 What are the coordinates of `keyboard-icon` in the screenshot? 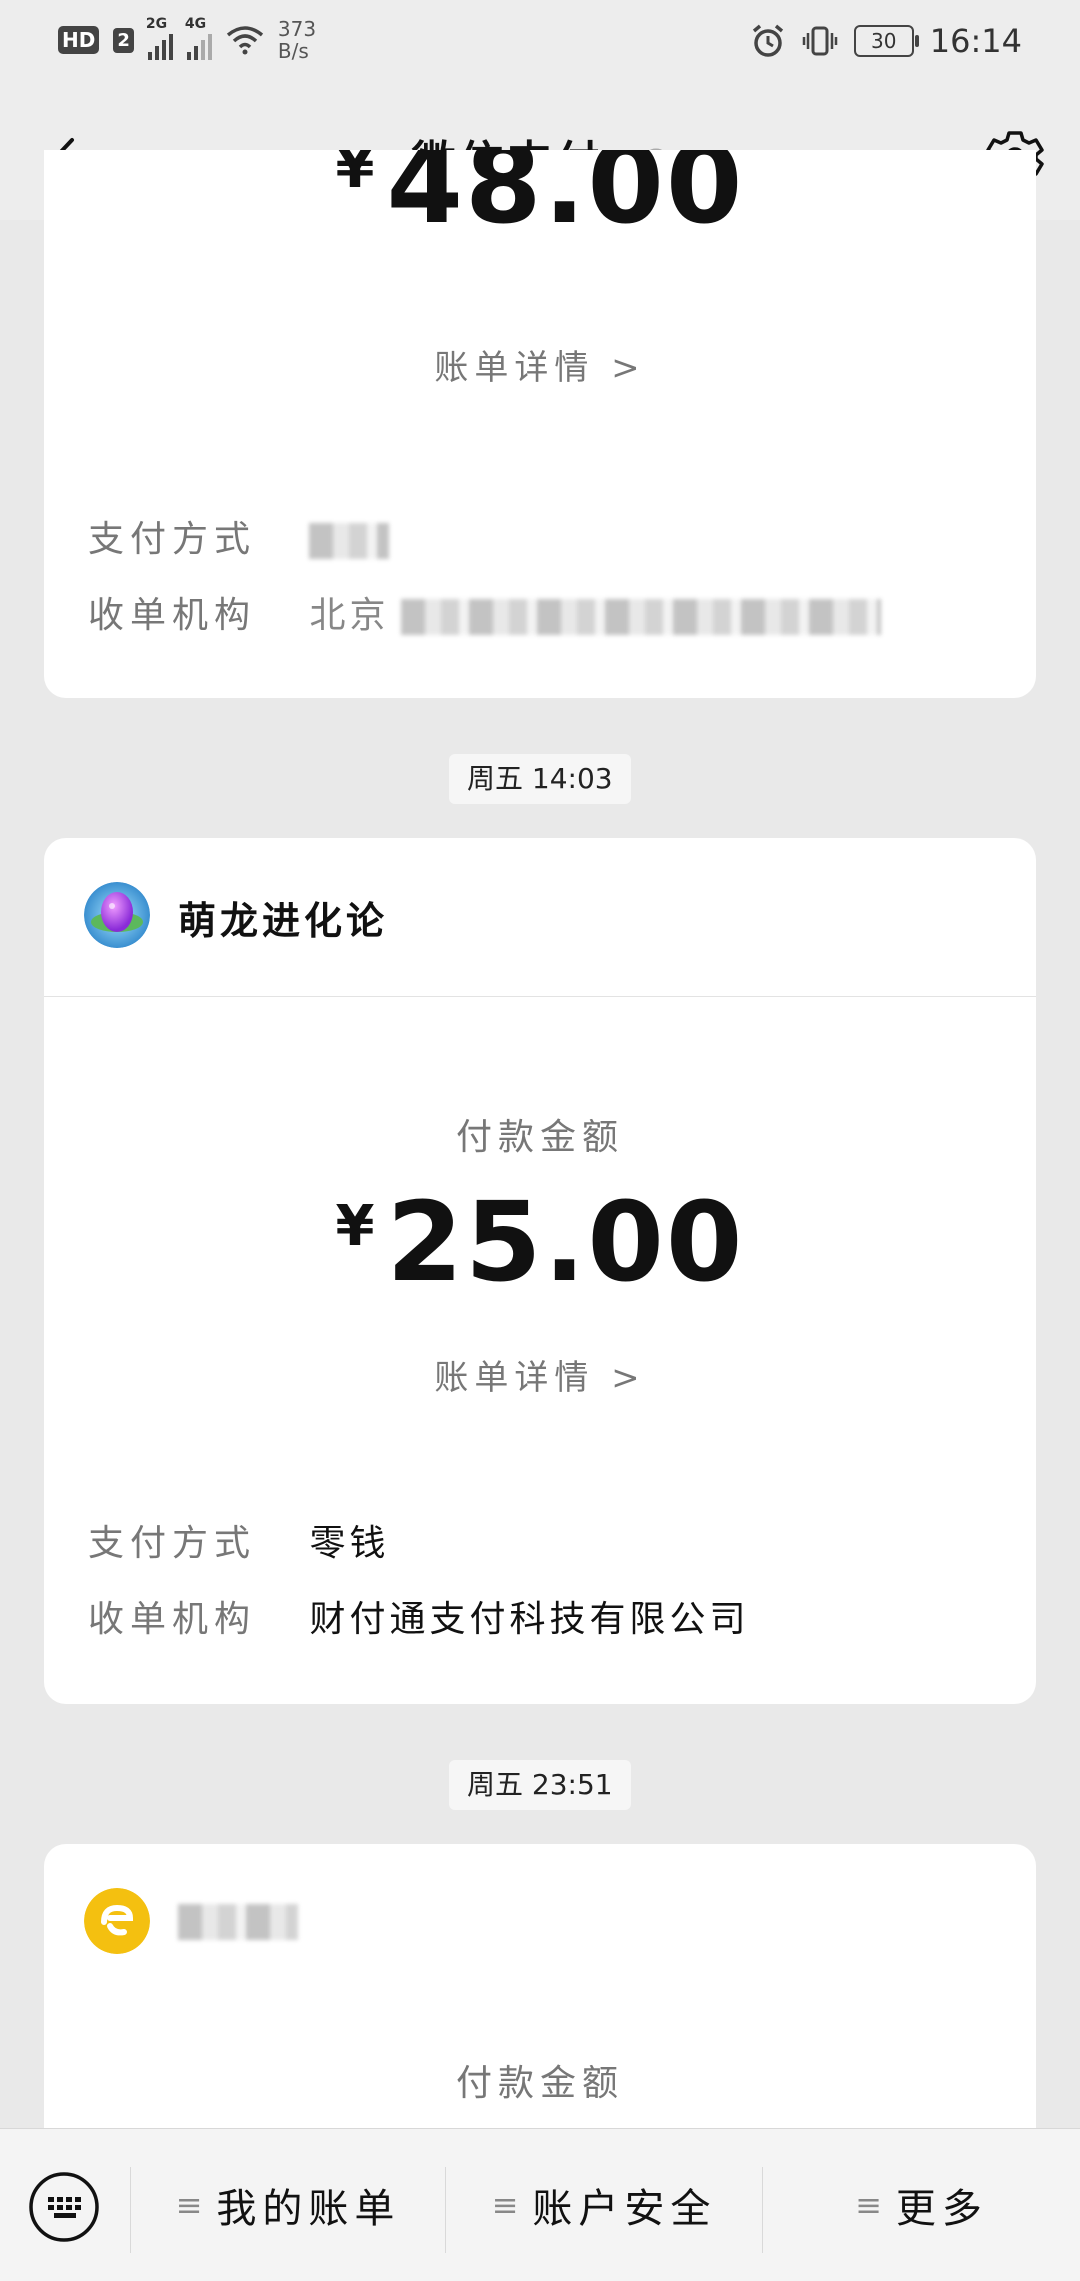 It's located at (64, 2207).